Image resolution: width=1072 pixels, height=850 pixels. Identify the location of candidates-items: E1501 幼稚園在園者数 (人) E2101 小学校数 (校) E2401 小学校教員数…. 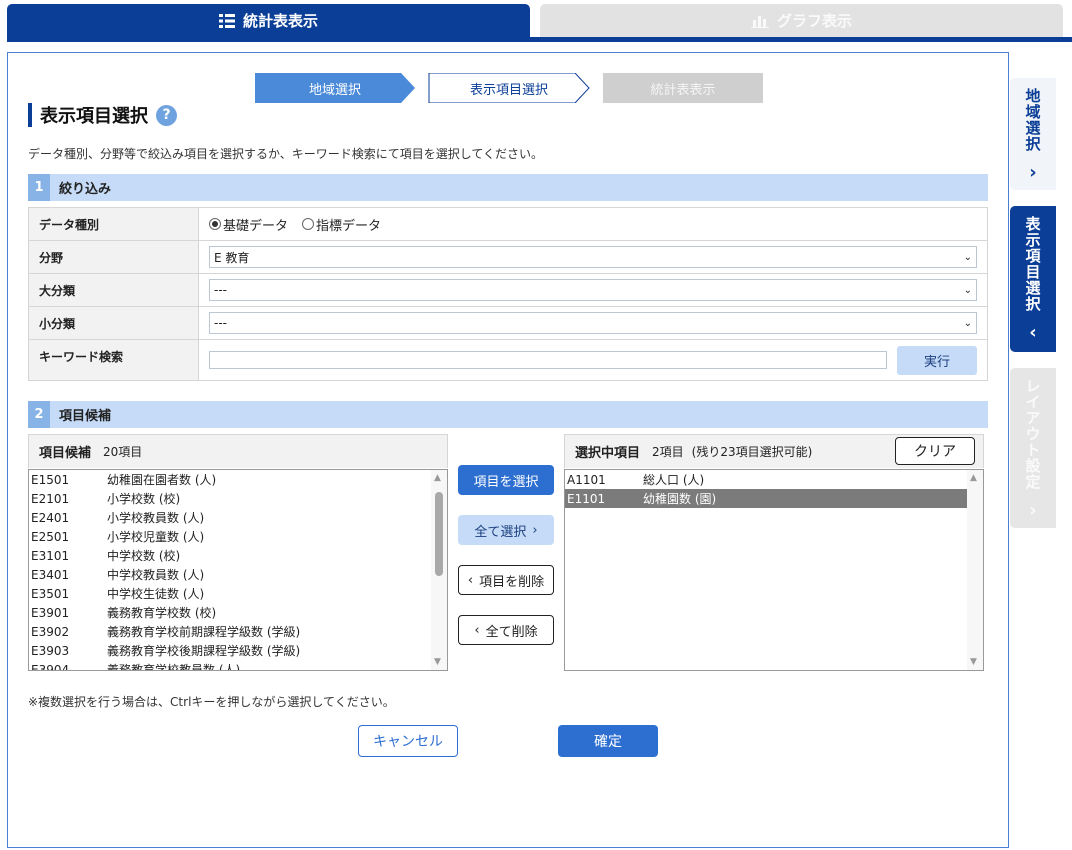
(238, 570).